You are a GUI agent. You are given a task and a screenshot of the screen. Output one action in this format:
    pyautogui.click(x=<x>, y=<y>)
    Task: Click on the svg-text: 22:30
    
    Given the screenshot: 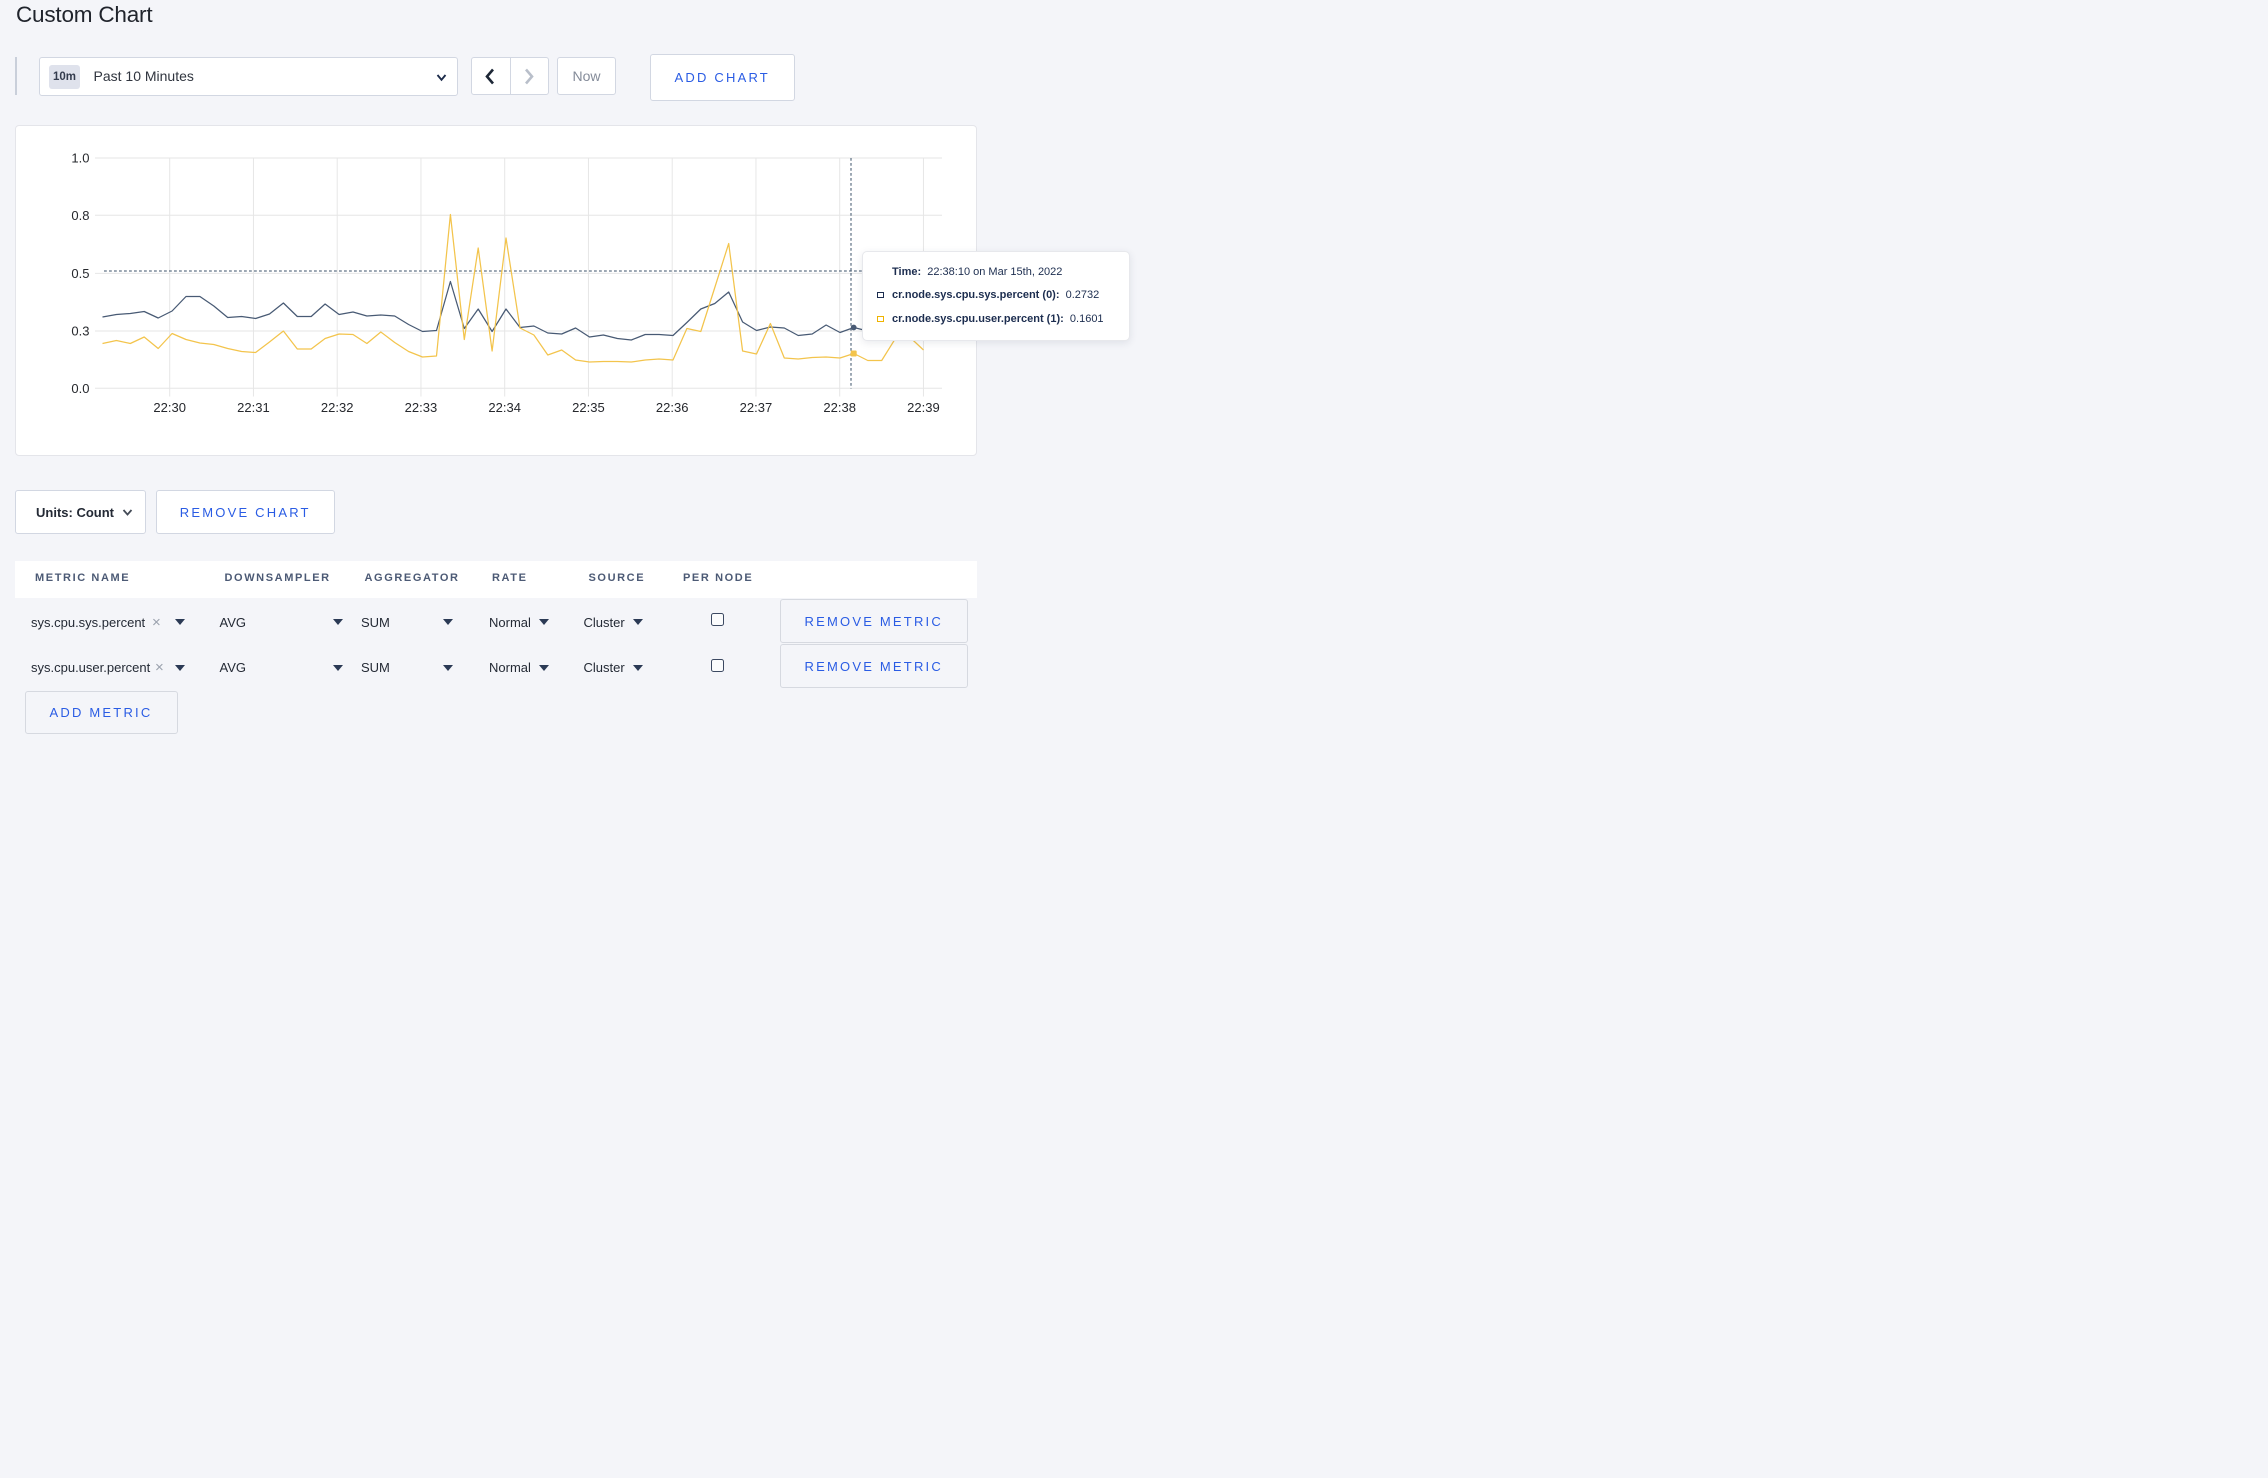 What is the action you would take?
    pyautogui.click(x=169, y=407)
    